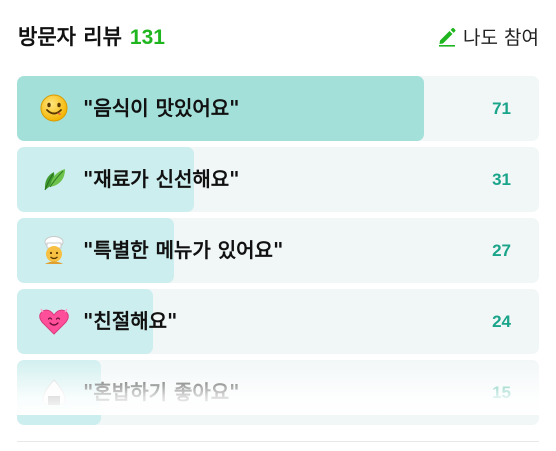 The image size is (556, 451). Describe the element at coordinates (501, 179) in the screenshot. I see `review-keyword-count: 31` at that location.